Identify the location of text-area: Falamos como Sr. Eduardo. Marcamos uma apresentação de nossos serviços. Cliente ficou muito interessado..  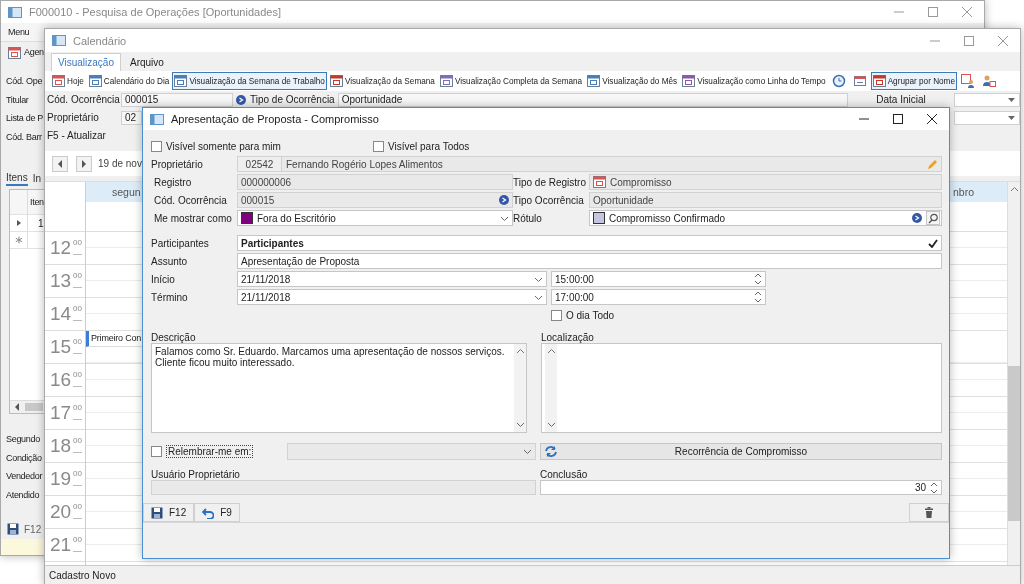
(339, 388).